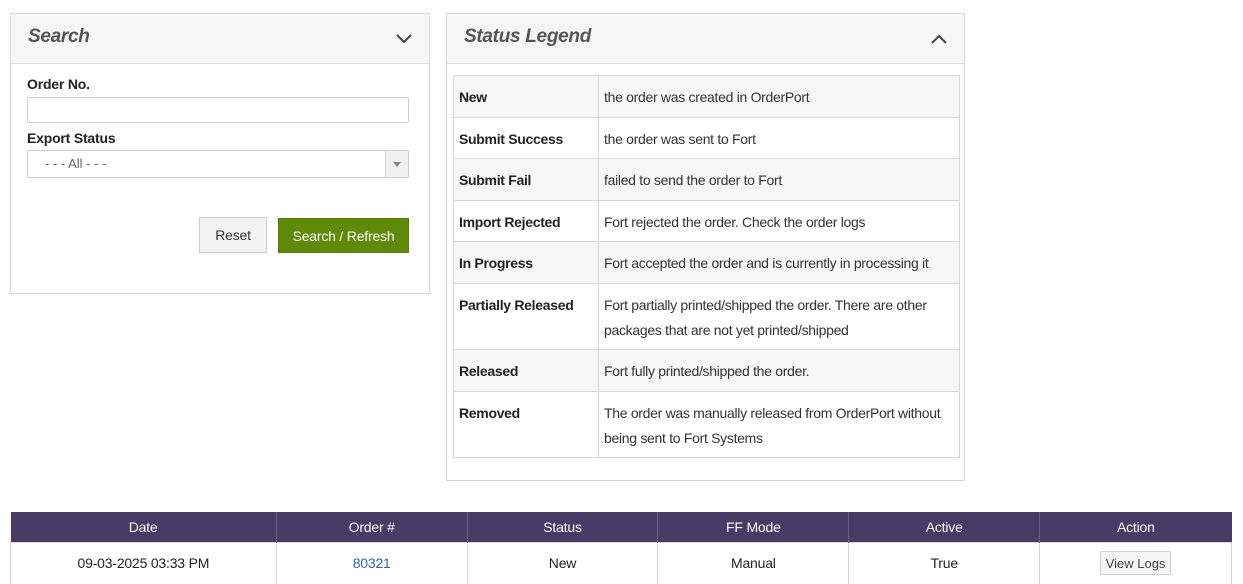 The height and width of the screenshot is (584, 1243). What do you see at coordinates (58, 84) in the screenshot?
I see `order-no-label: Order No.` at bounding box center [58, 84].